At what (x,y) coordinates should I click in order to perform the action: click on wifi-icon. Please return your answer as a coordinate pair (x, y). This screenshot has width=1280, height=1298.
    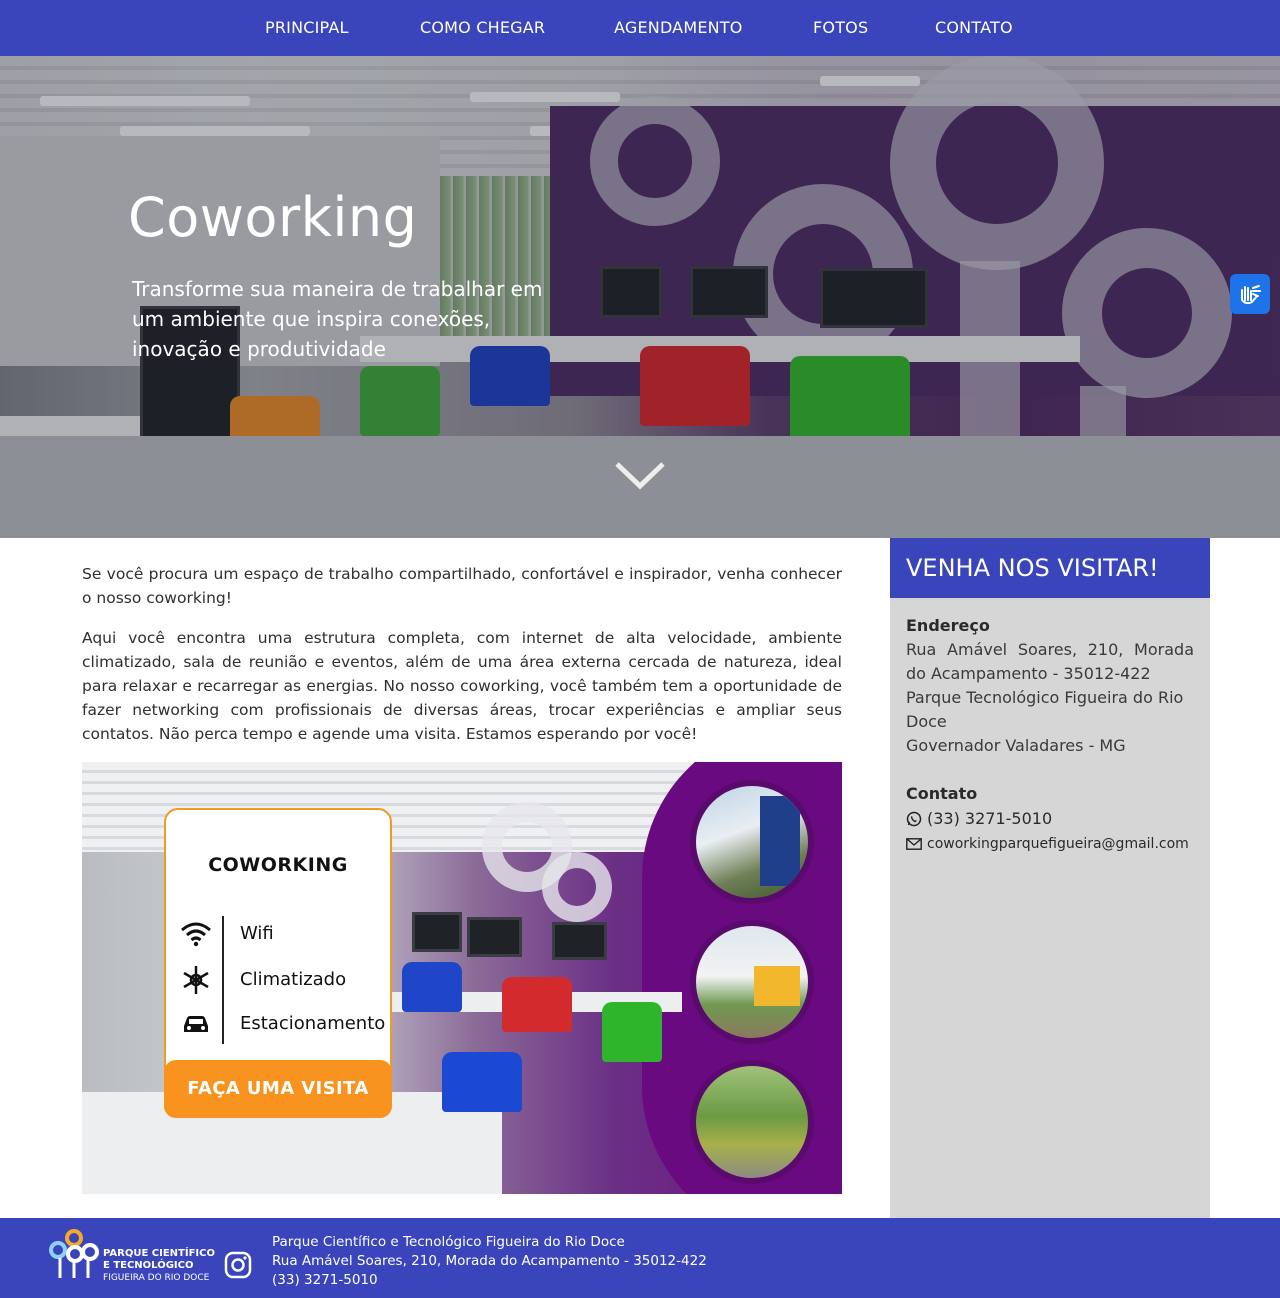
    Looking at the image, I should click on (196, 934).